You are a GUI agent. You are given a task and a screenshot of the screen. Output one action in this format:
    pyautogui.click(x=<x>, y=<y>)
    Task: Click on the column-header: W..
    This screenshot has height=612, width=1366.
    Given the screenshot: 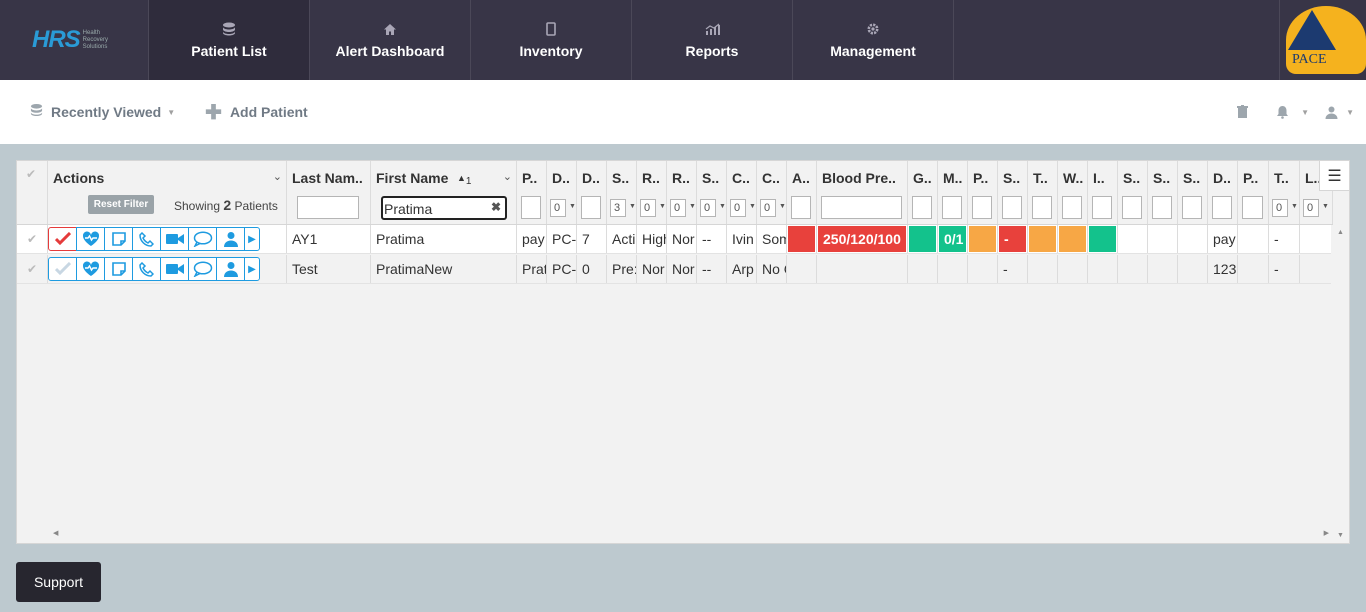 What is the action you would take?
    pyautogui.click(x=1073, y=192)
    